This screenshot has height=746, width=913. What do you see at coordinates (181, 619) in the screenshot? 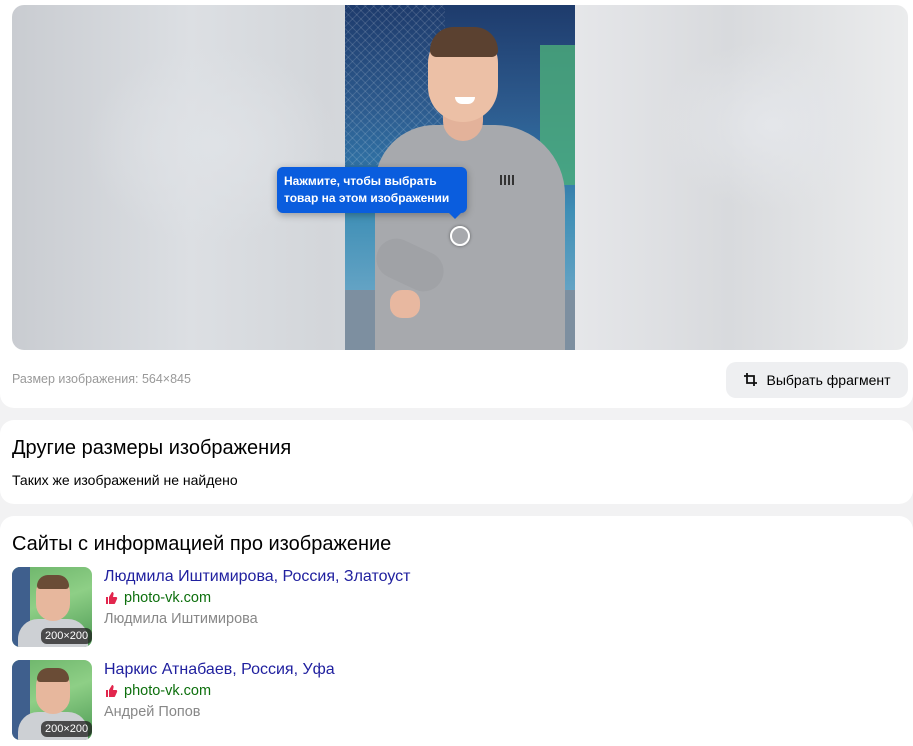
I see `result-author: Людмила Иштимирова` at bounding box center [181, 619].